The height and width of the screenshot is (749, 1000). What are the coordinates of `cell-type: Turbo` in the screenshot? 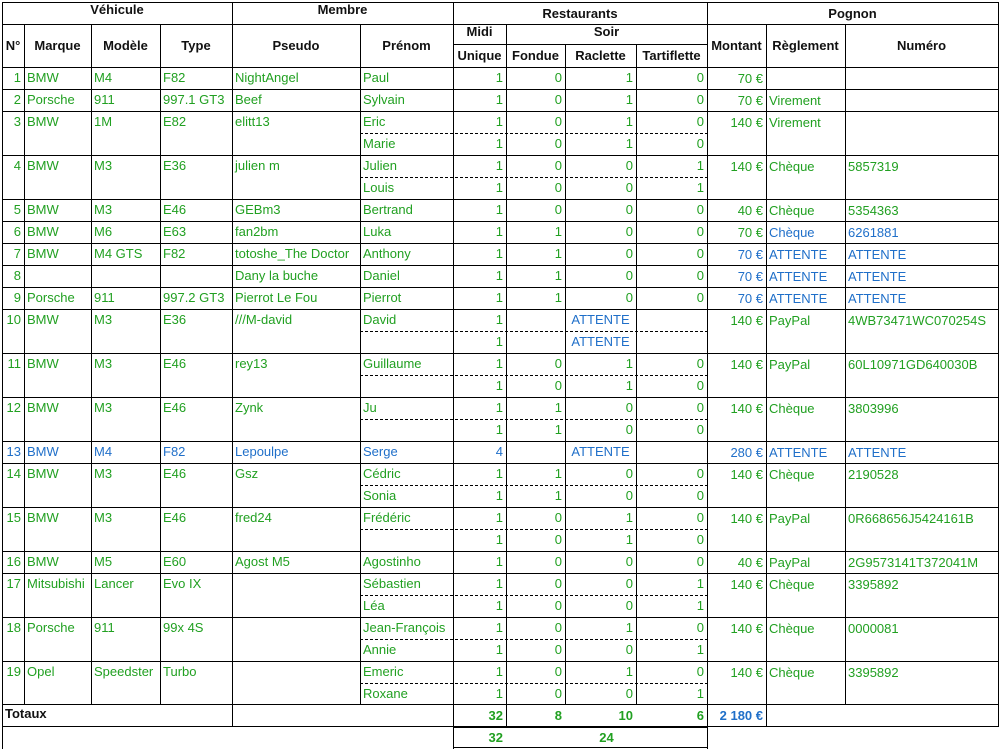 It's located at (180, 671).